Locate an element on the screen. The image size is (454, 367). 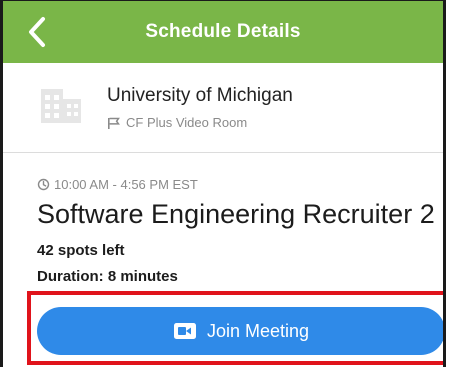
page-title: Schedule Details is located at coordinates (223, 31).